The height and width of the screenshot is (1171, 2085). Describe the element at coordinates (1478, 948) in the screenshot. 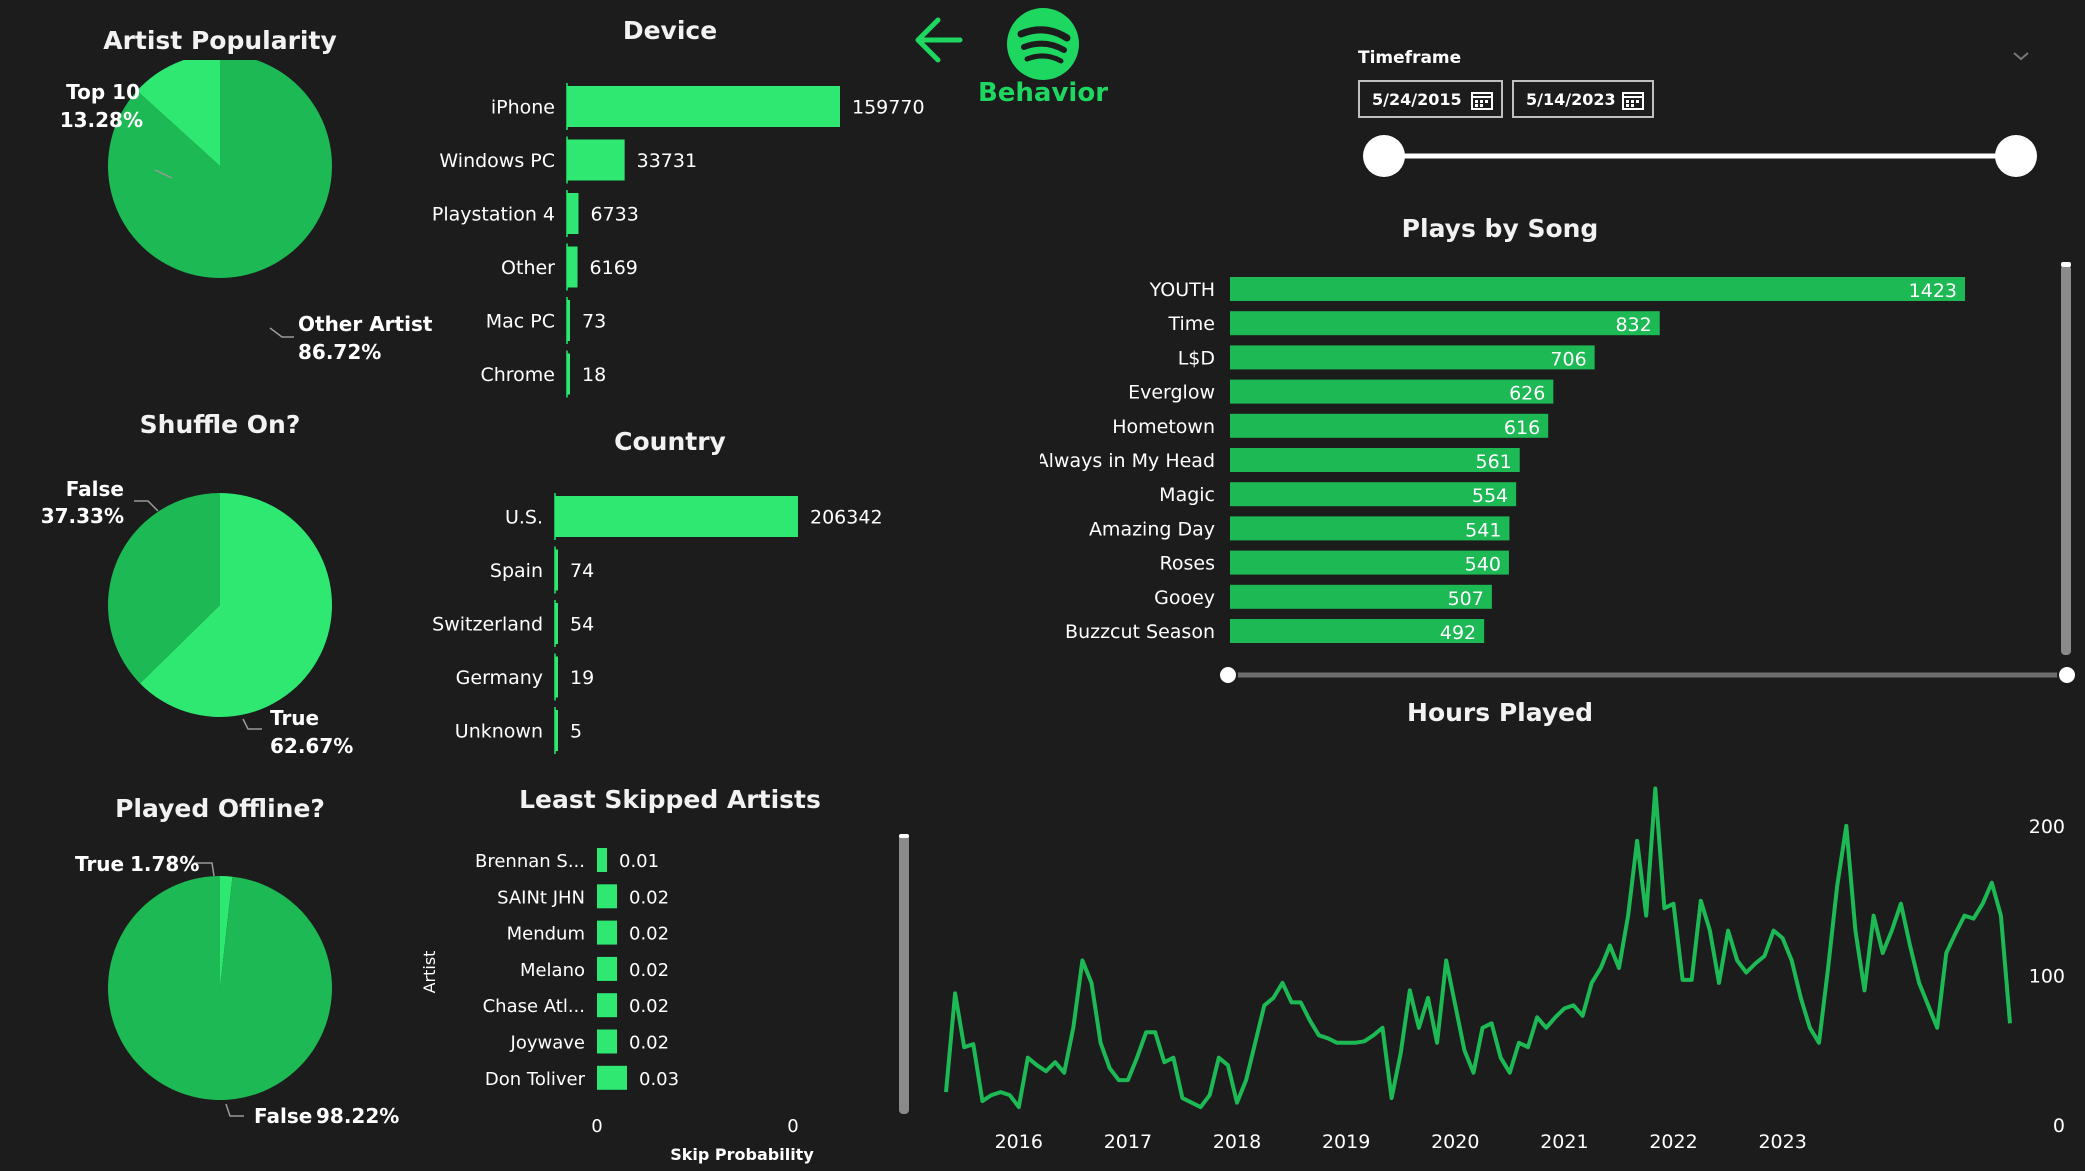

I see `hours-played-line` at that location.